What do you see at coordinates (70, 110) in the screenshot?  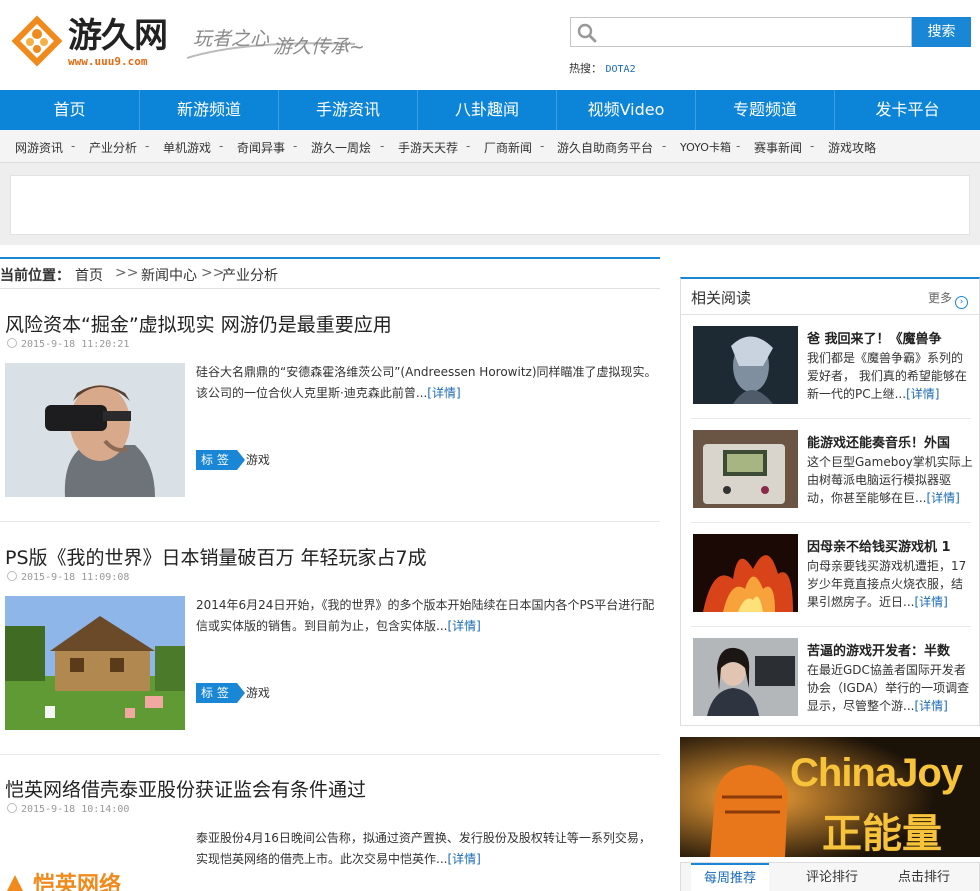 I see `nav-item-home: 首页` at bounding box center [70, 110].